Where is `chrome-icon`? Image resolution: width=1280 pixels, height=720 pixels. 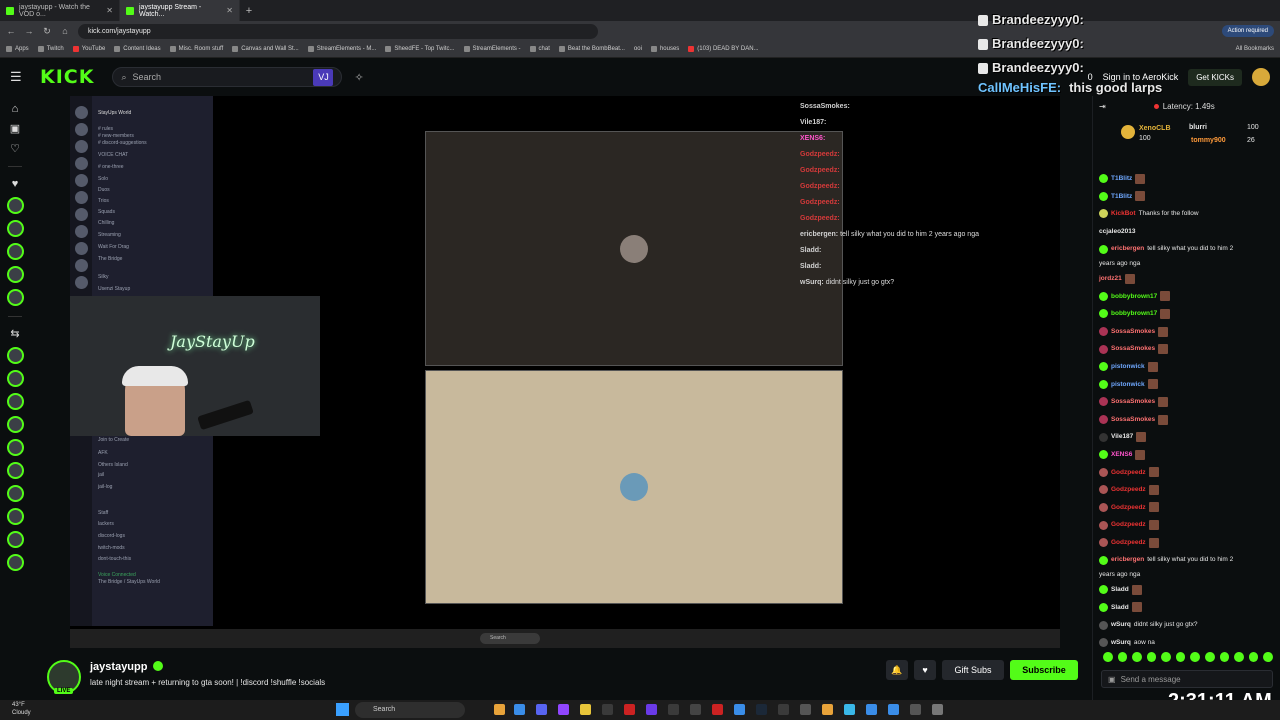
chrome-icon is located at coordinates (499, 709).